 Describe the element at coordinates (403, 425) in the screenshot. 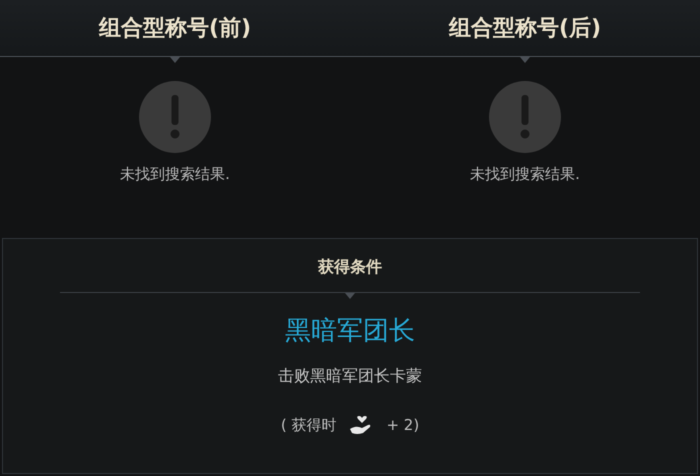

I see `reward-amount: + 2)` at that location.